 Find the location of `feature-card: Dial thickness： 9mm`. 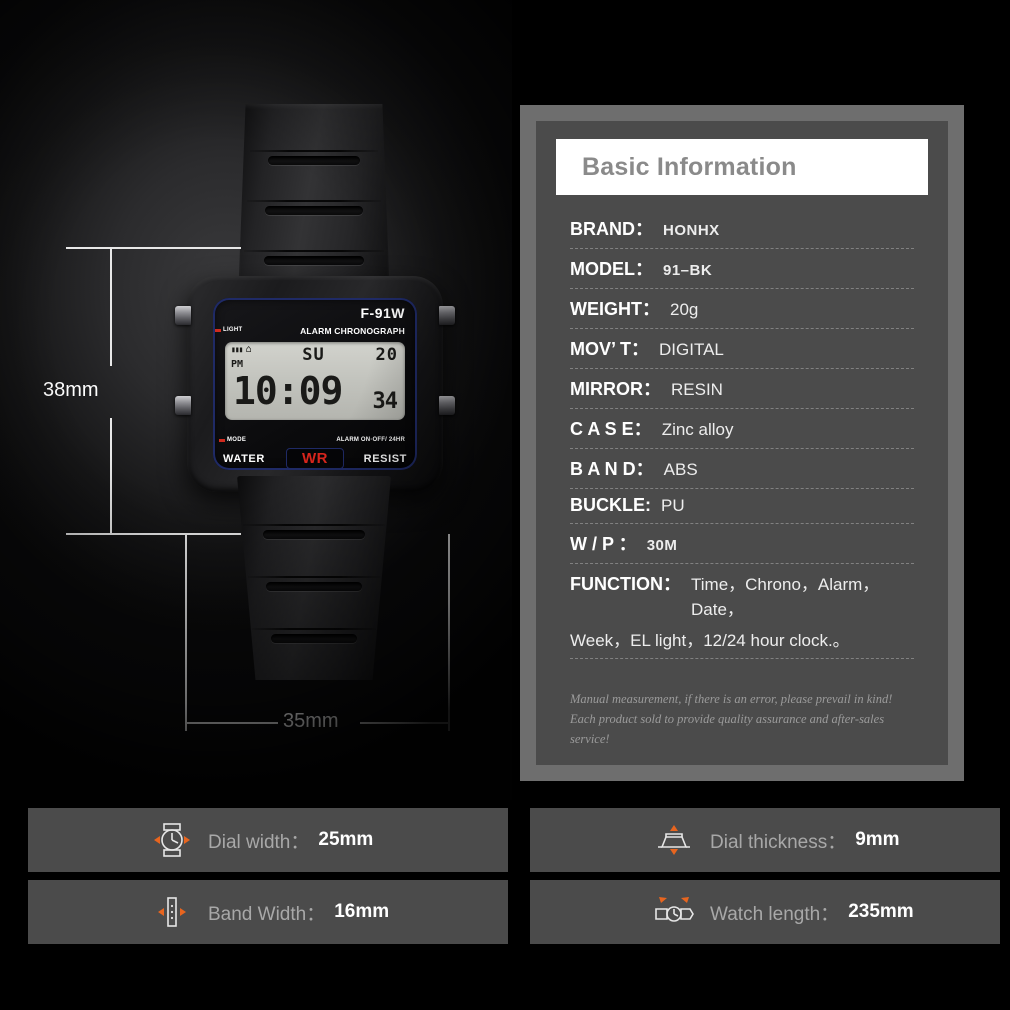

feature-card: Dial thickness： 9mm is located at coordinates (765, 840).